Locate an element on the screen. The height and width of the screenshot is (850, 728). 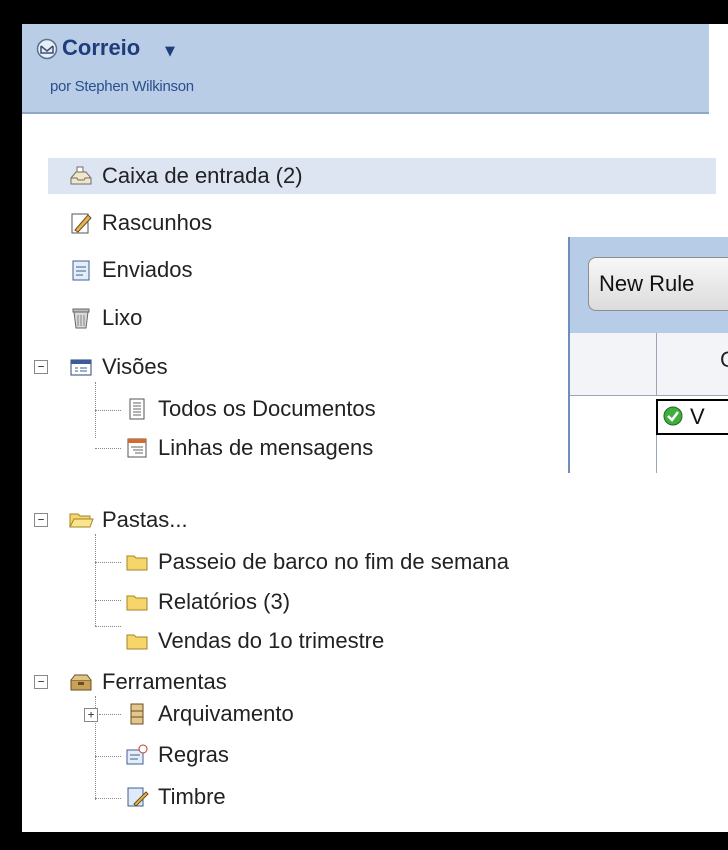
tree-item-label: Caixa de entrada (2) is located at coordinates (202, 175).